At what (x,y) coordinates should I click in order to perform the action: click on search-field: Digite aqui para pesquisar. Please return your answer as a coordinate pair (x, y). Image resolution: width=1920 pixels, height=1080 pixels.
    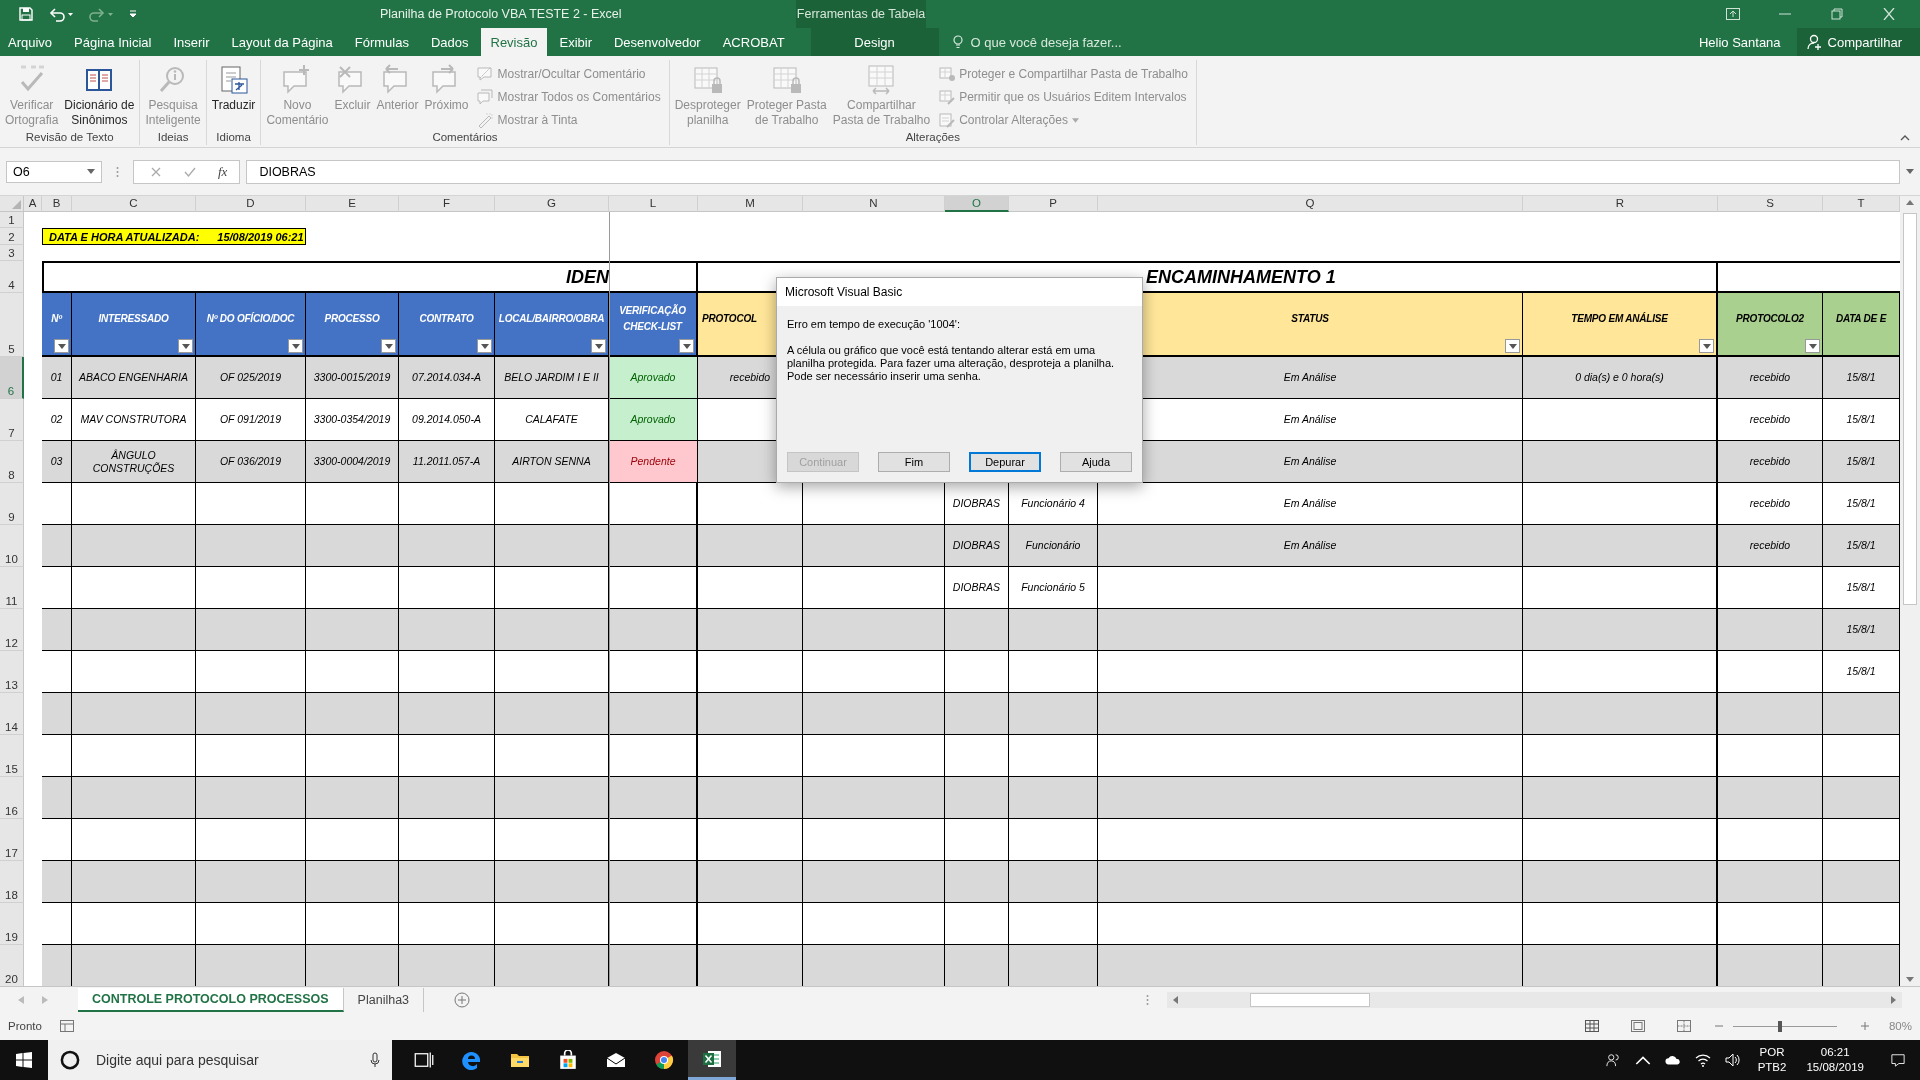
    Looking at the image, I should click on (232, 1060).